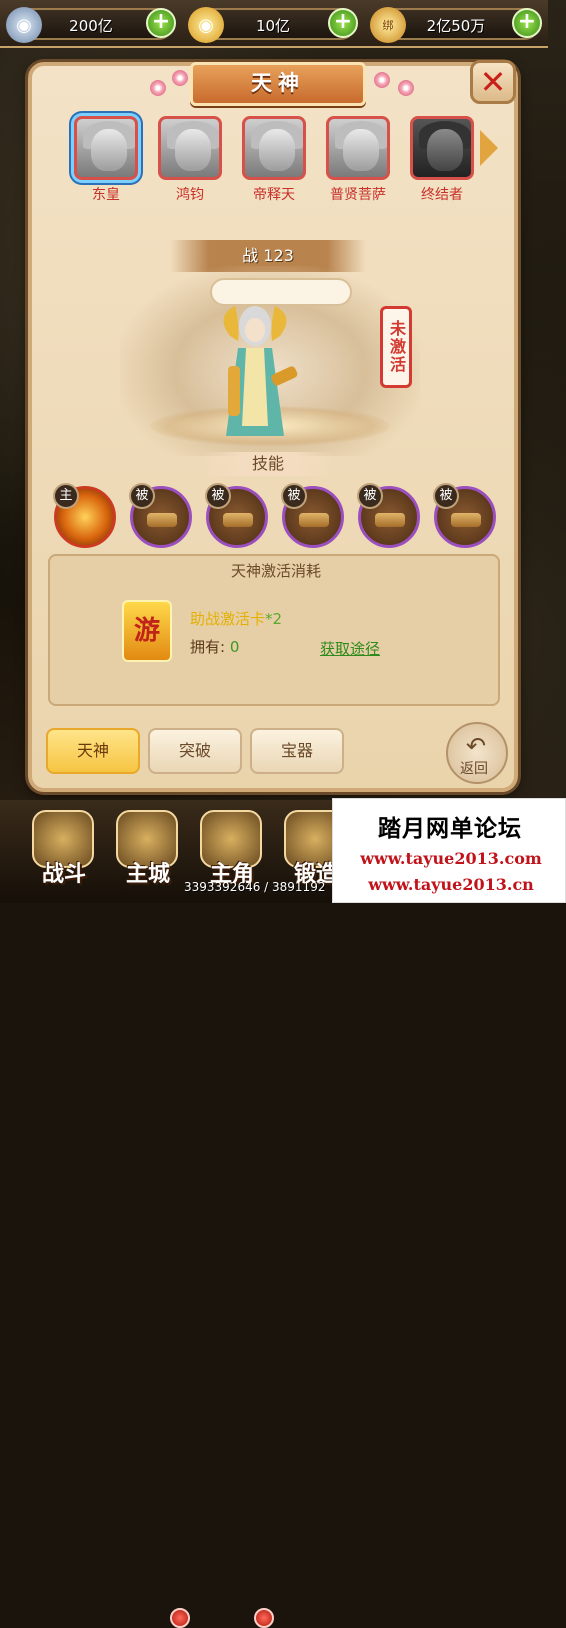  I want to click on add-gold-button: +, so click(343, 23).